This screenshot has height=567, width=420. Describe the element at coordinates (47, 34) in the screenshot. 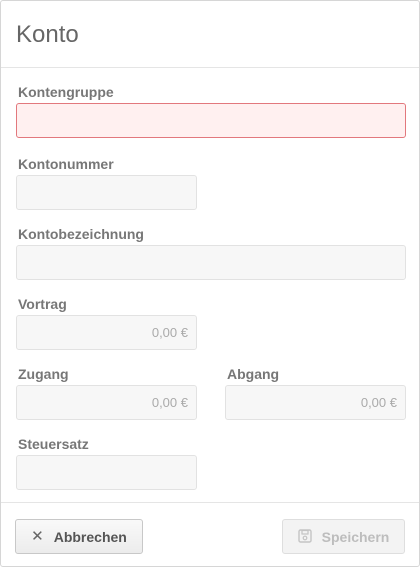

I see `dialog-title: Konto` at that location.